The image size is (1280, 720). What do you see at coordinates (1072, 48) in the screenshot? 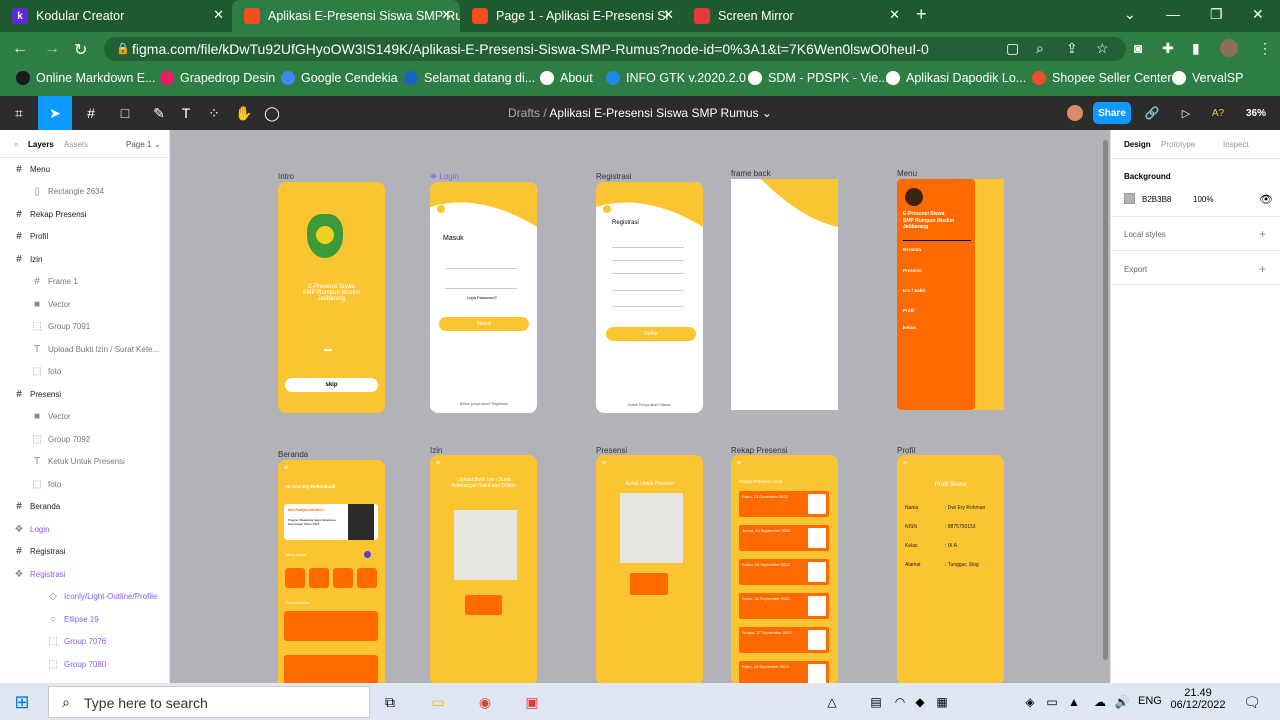
I see `share-page-icon: ⇪` at bounding box center [1072, 48].